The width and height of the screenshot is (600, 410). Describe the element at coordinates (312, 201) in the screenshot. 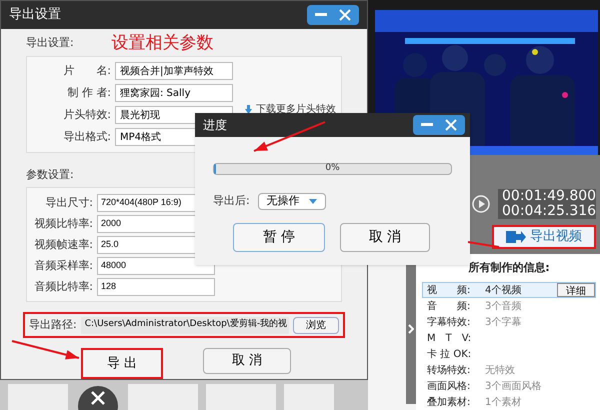

I see `caret-icon` at that location.